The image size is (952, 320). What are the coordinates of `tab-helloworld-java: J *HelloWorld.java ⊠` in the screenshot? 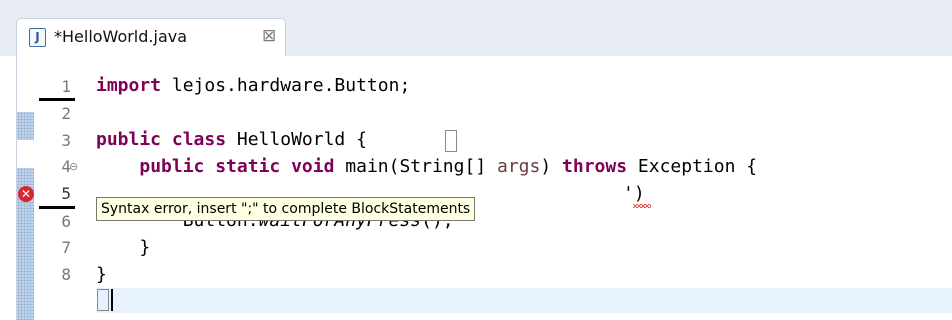 It's located at (151, 37).